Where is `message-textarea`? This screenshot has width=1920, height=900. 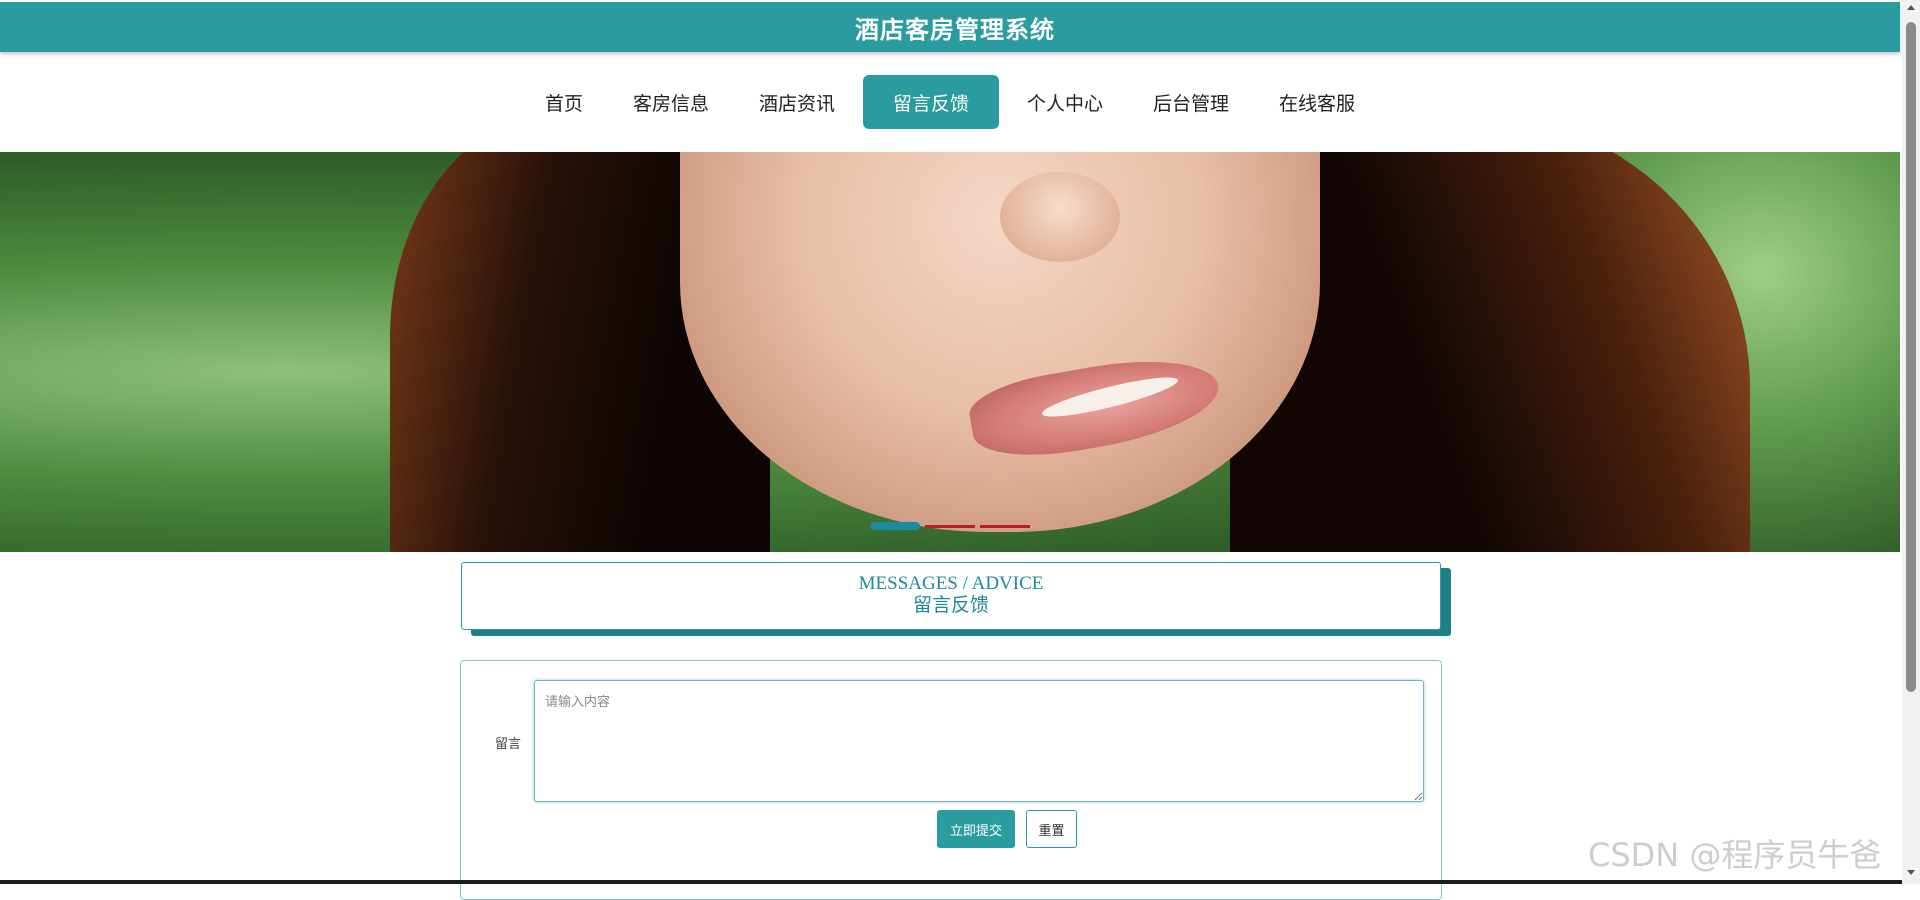
message-textarea is located at coordinates (979, 741).